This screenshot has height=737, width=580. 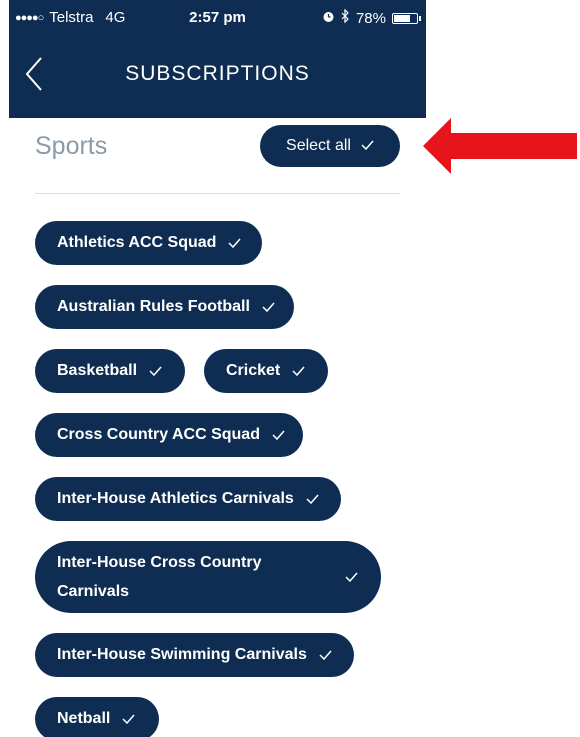 I want to click on chip-label: Inter-House Athletics Carnivals, so click(x=175, y=498).